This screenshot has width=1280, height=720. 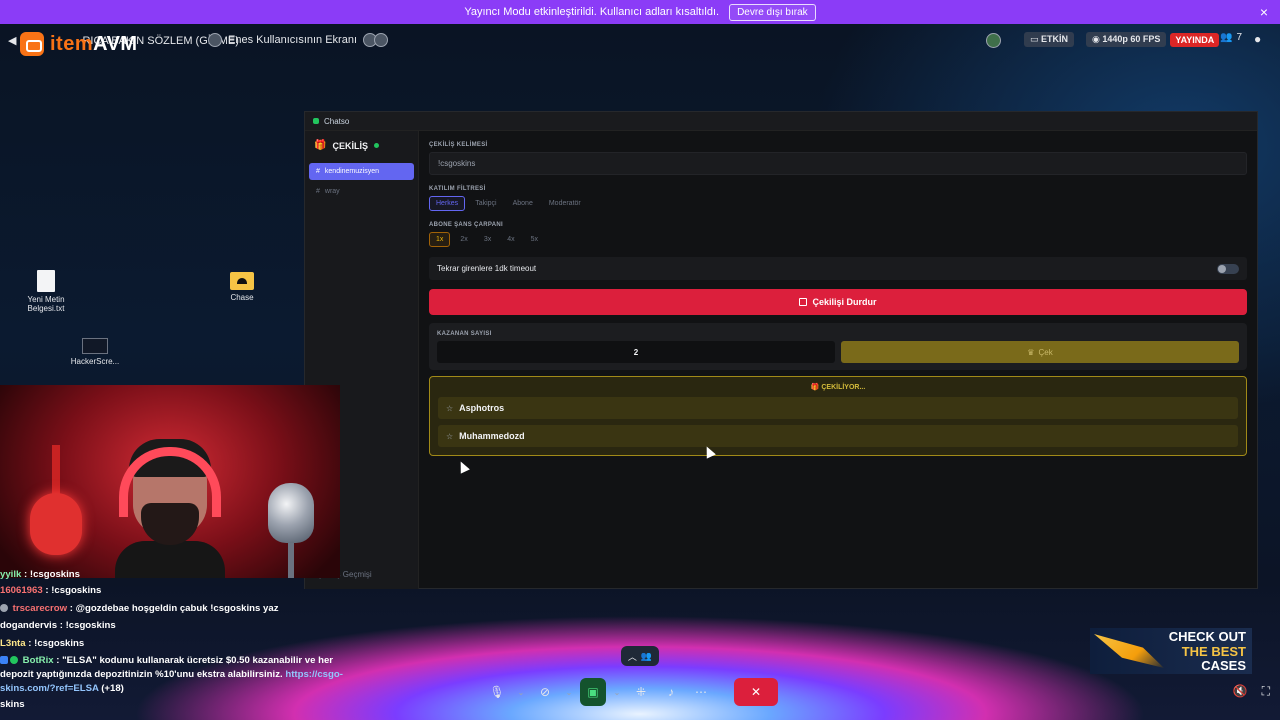 What do you see at coordinates (617, 692) in the screenshot?
I see `share-options-chevron-icon: ⌄` at bounding box center [617, 692].